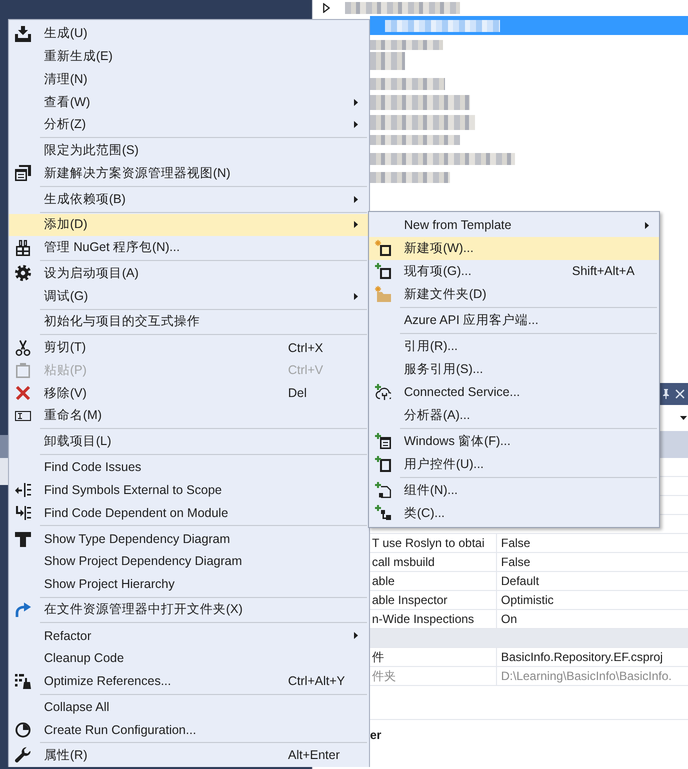  What do you see at coordinates (514, 225) in the screenshot?
I see `menu-item: New from Template` at bounding box center [514, 225].